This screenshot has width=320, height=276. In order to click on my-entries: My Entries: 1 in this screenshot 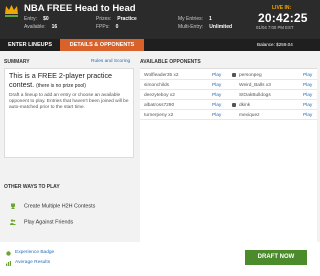, I will do `click(195, 19)`.